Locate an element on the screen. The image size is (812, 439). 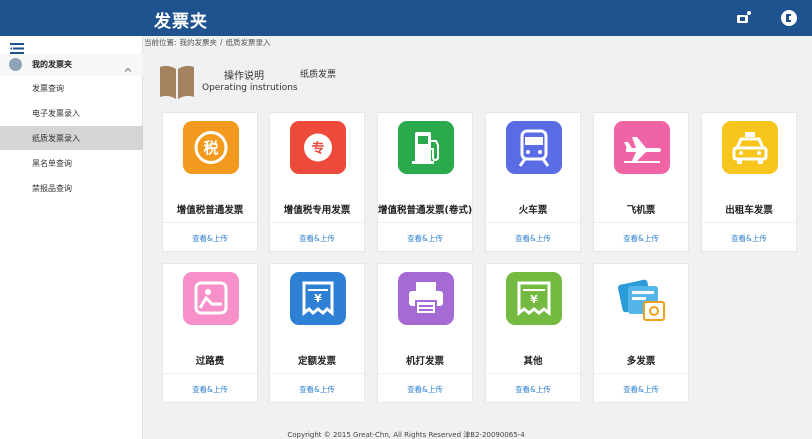
sidebar-item-prohibited-query: 禁报品查询 is located at coordinates (71, 188).